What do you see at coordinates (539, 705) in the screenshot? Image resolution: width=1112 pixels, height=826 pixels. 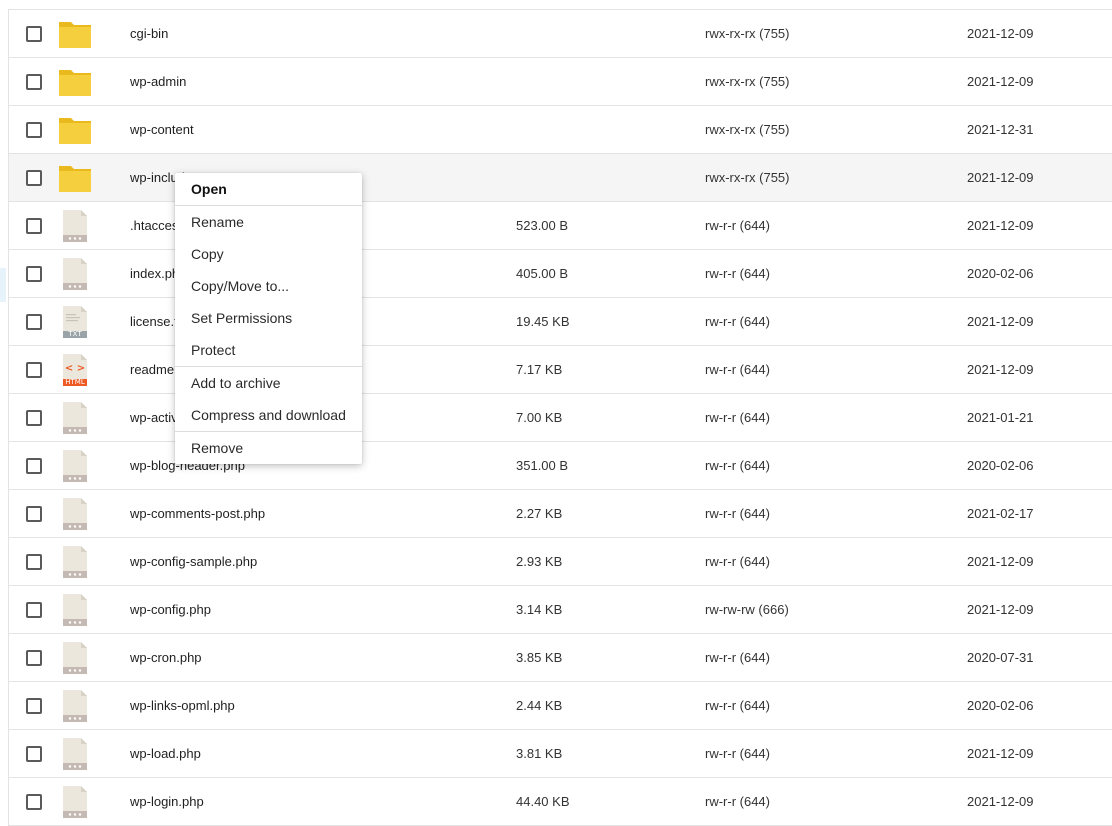 I see `file-size: 2.44 KB` at bounding box center [539, 705].